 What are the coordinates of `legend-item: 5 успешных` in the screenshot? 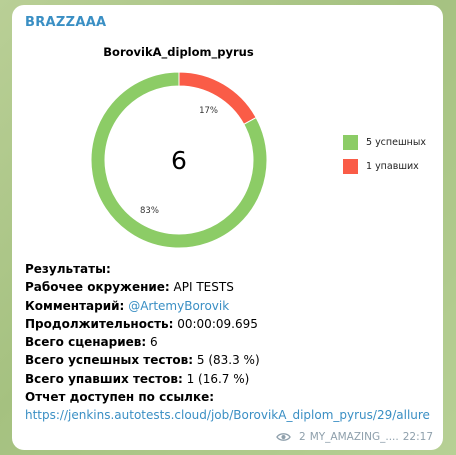 It's located at (393, 142).